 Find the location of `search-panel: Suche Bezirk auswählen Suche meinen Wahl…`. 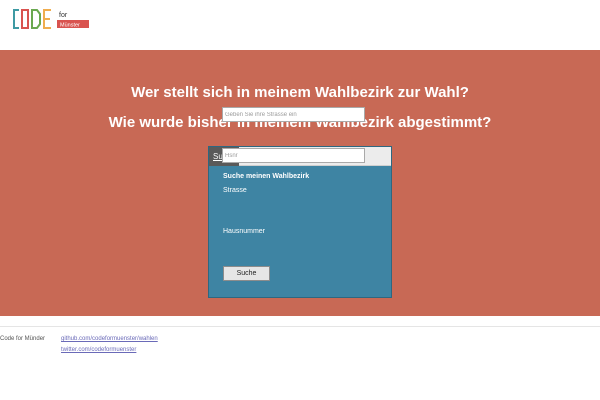

search-panel: Suche Bezirk auswählen Suche meinen Wahl… is located at coordinates (300, 222).